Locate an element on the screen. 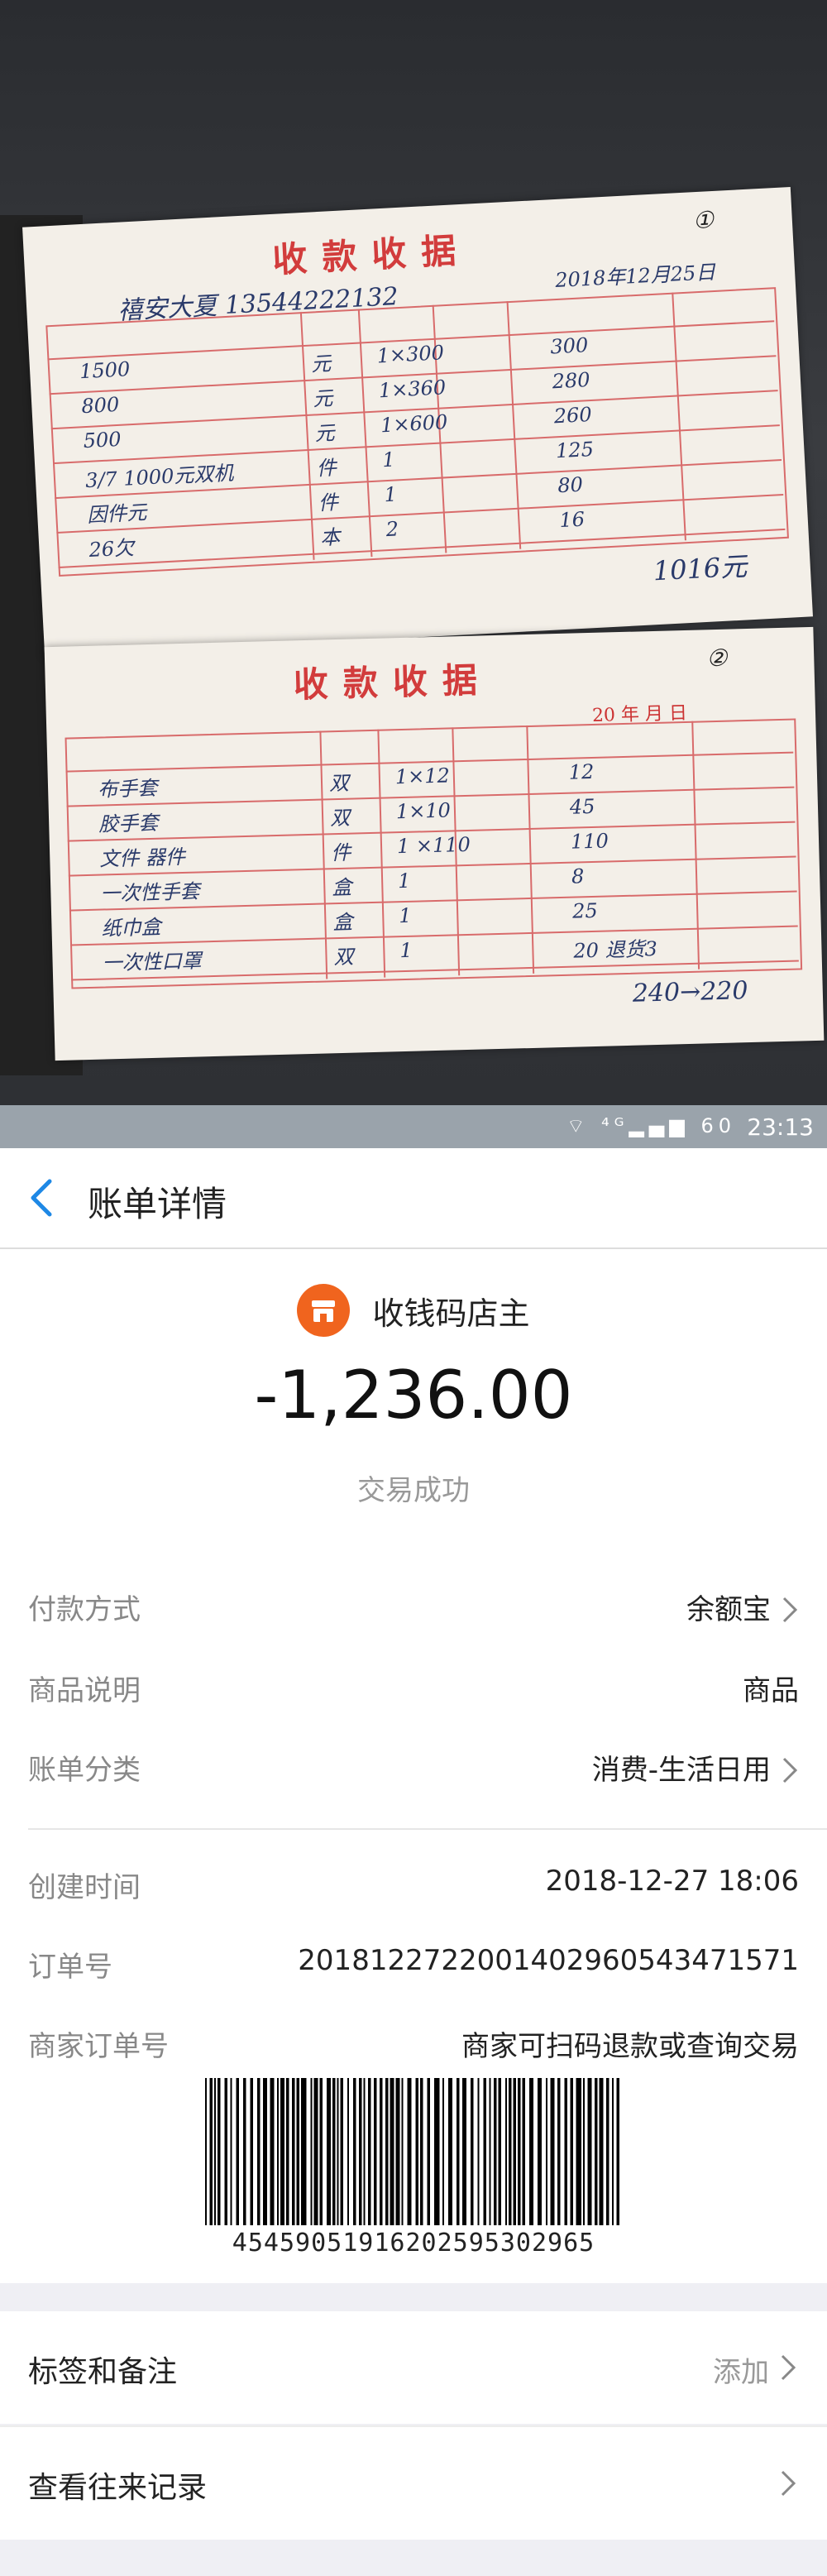  receipt-item-qty: 1×360 is located at coordinates (412, 389).